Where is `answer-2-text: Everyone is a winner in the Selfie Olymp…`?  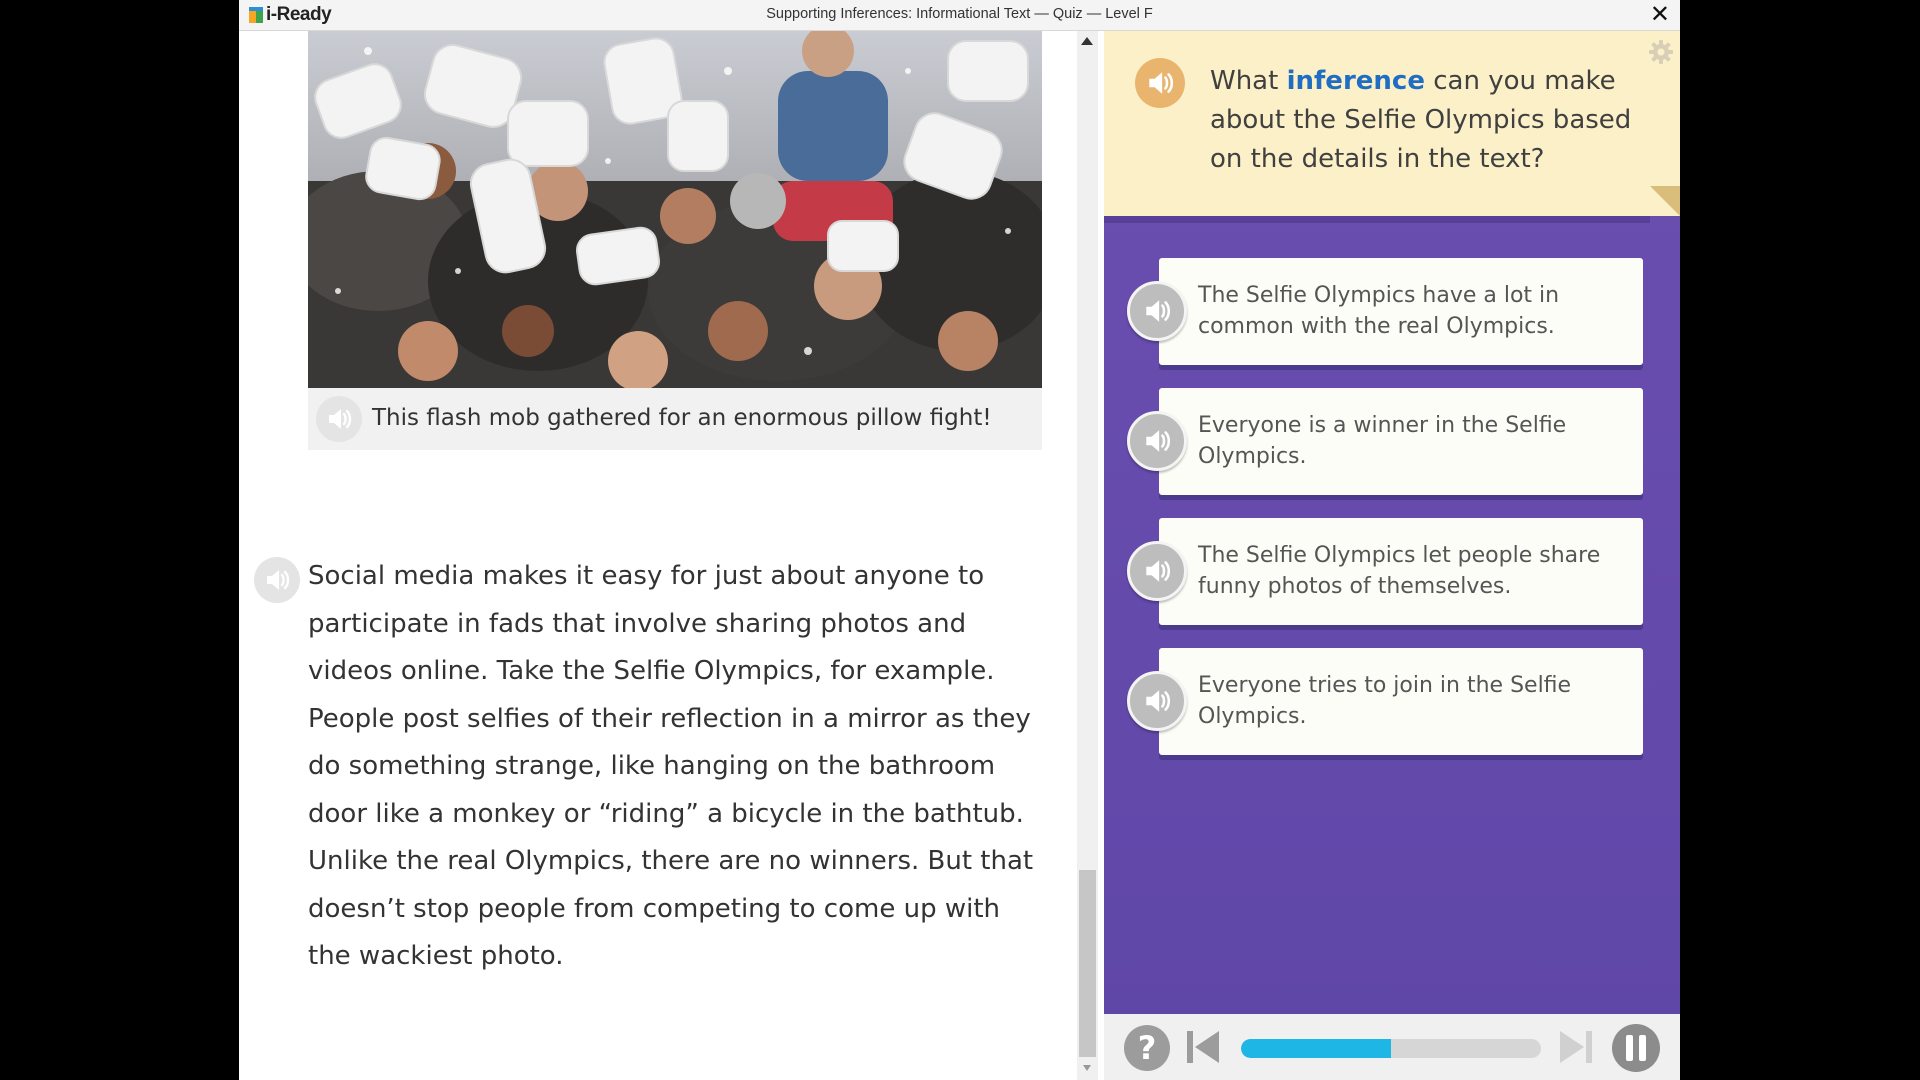 answer-2-text: Everyone is a winner in the Selfie Olymp… is located at coordinates (1382, 441).